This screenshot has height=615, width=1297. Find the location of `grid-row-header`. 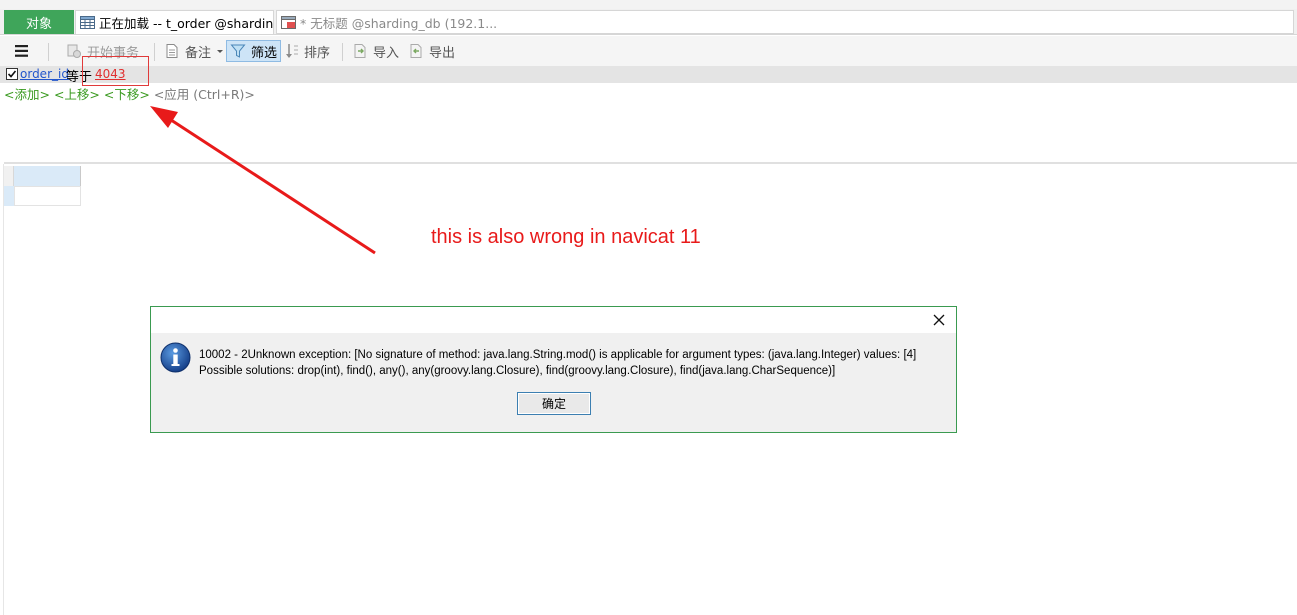

grid-row-header is located at coordinates (9, 176).